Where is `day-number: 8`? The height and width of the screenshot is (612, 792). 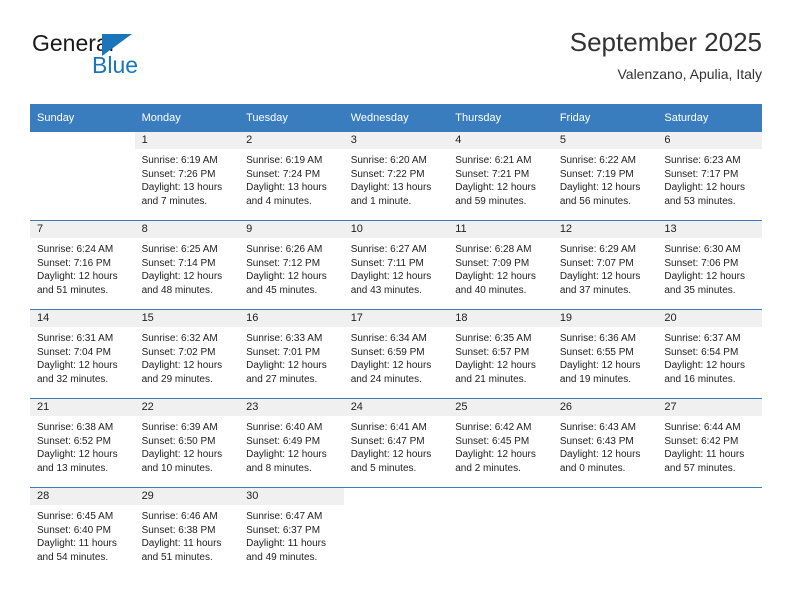 day-number: 8 is located at coordinates (187, 230).